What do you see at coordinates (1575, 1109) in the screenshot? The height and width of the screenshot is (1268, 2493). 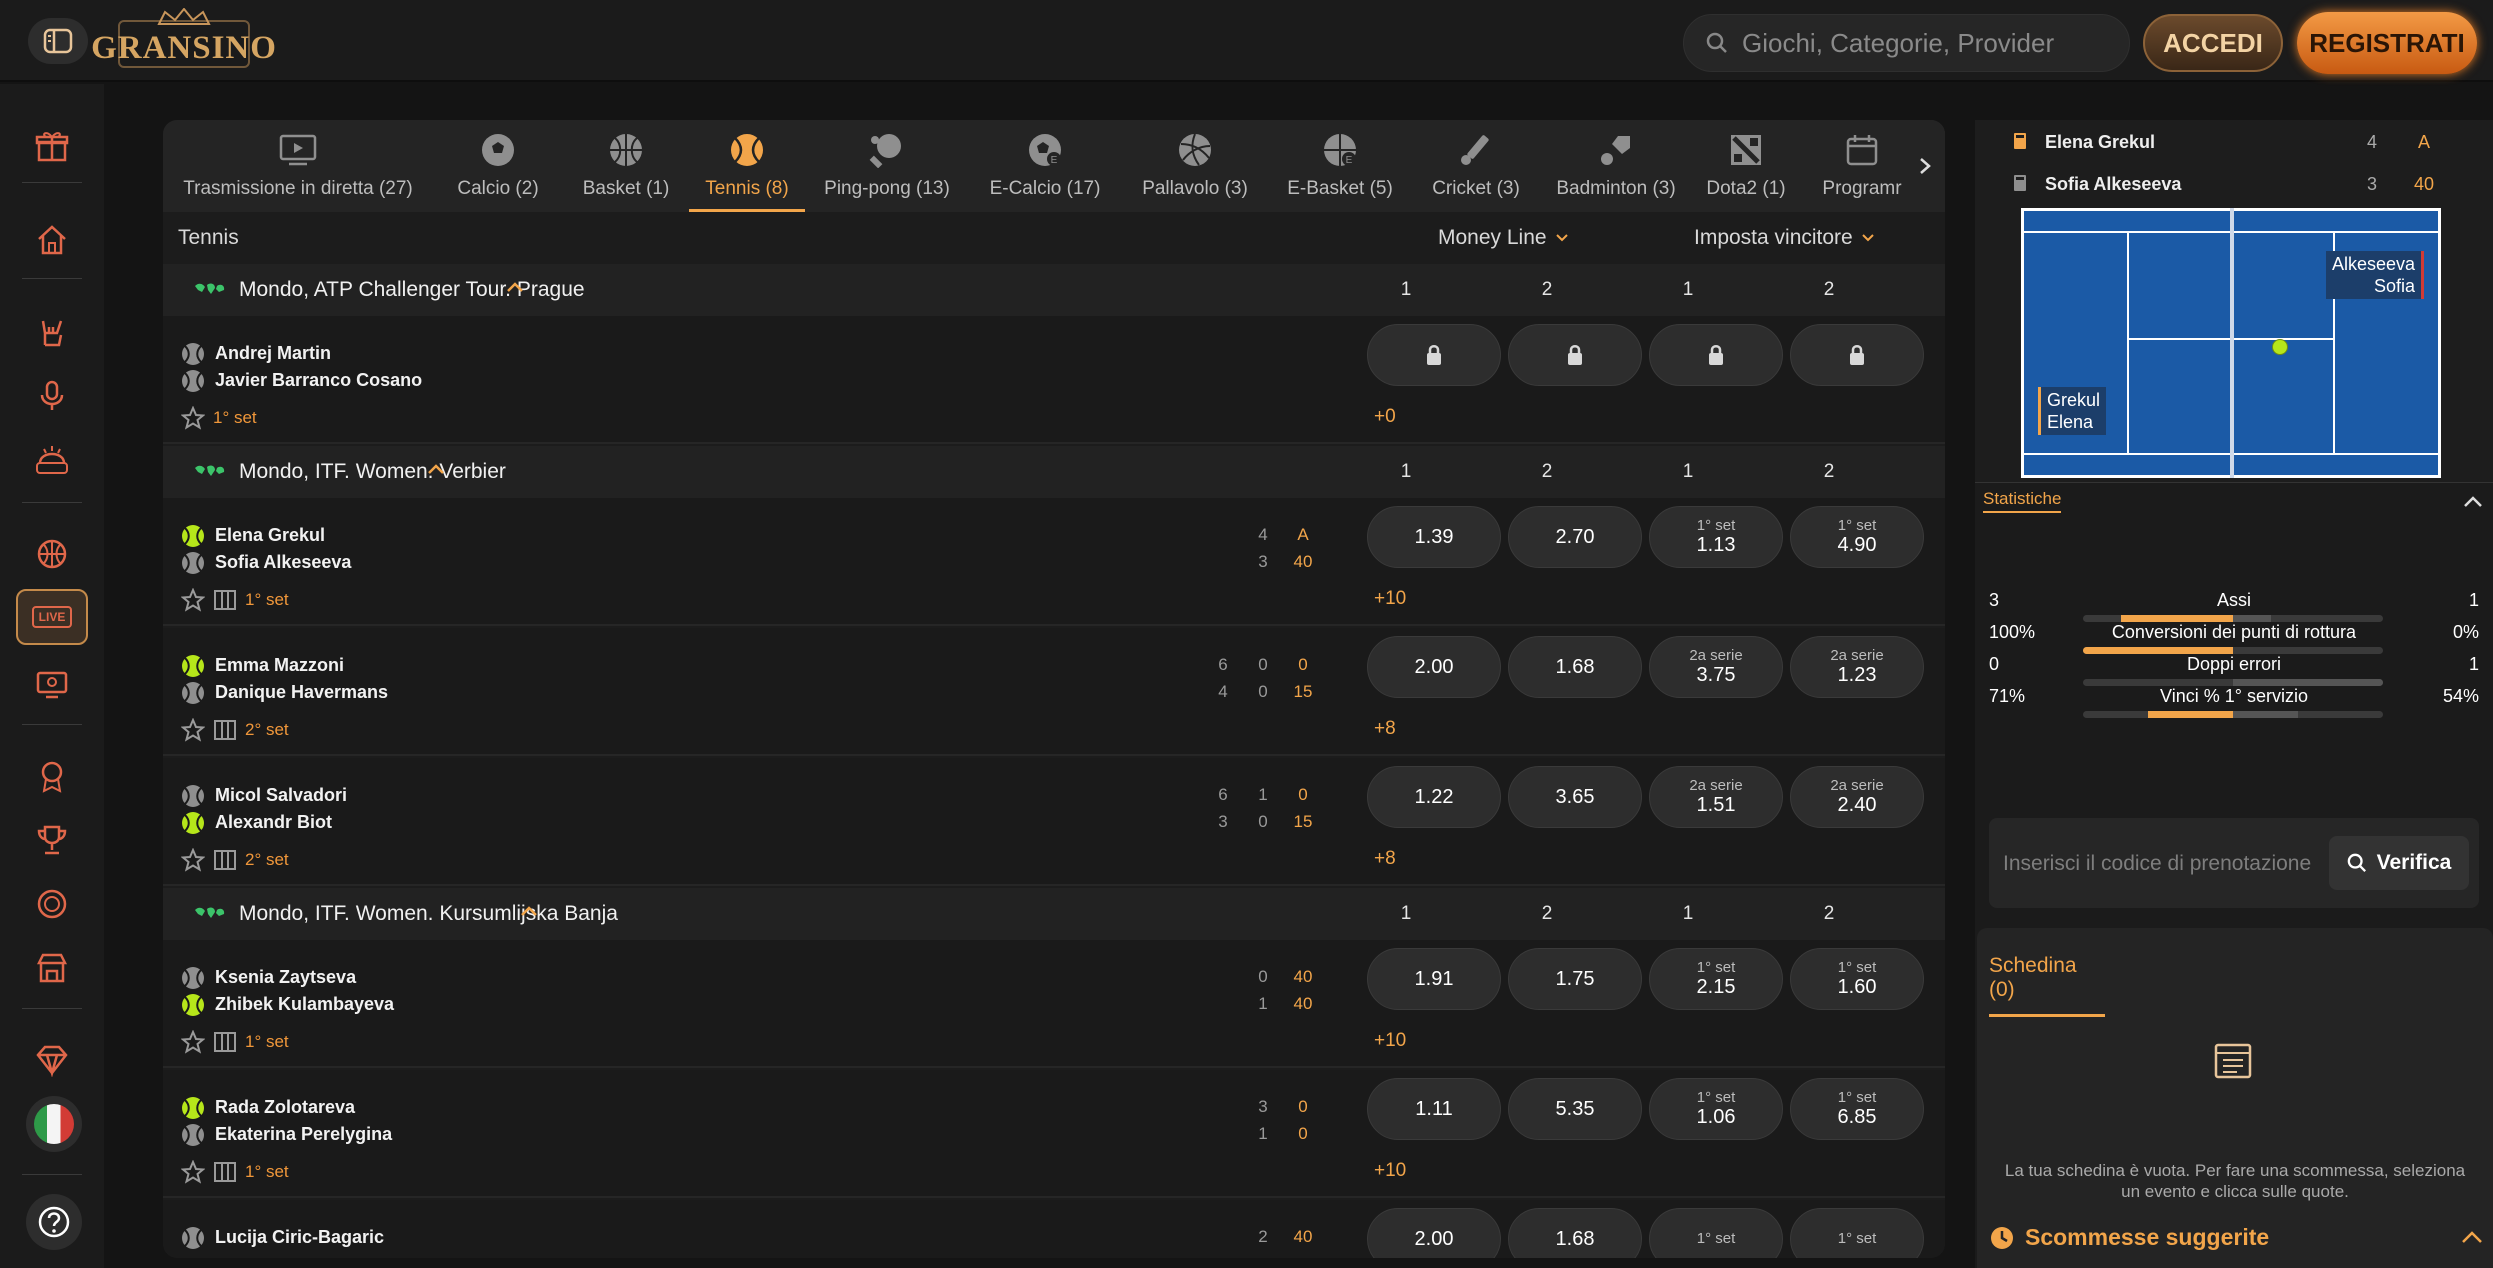 I see `odds-button: 5.35` at bounding box center [1575, 1109].